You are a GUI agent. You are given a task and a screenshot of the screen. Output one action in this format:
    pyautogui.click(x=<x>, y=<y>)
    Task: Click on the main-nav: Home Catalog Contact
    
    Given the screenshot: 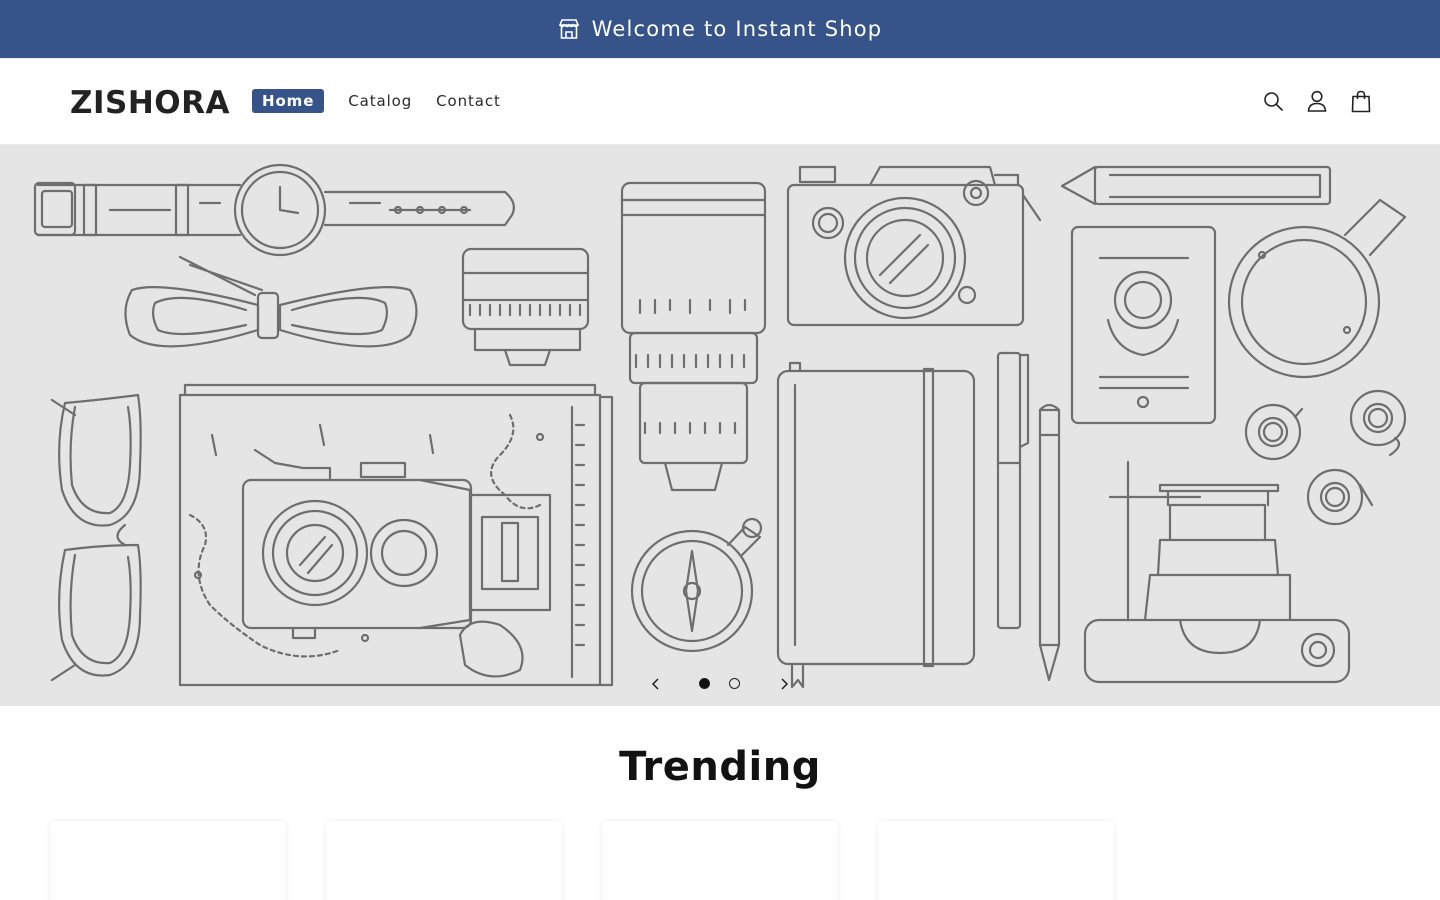 What is the action you would take?
    pyautogui.click(x=376, y=101)
    